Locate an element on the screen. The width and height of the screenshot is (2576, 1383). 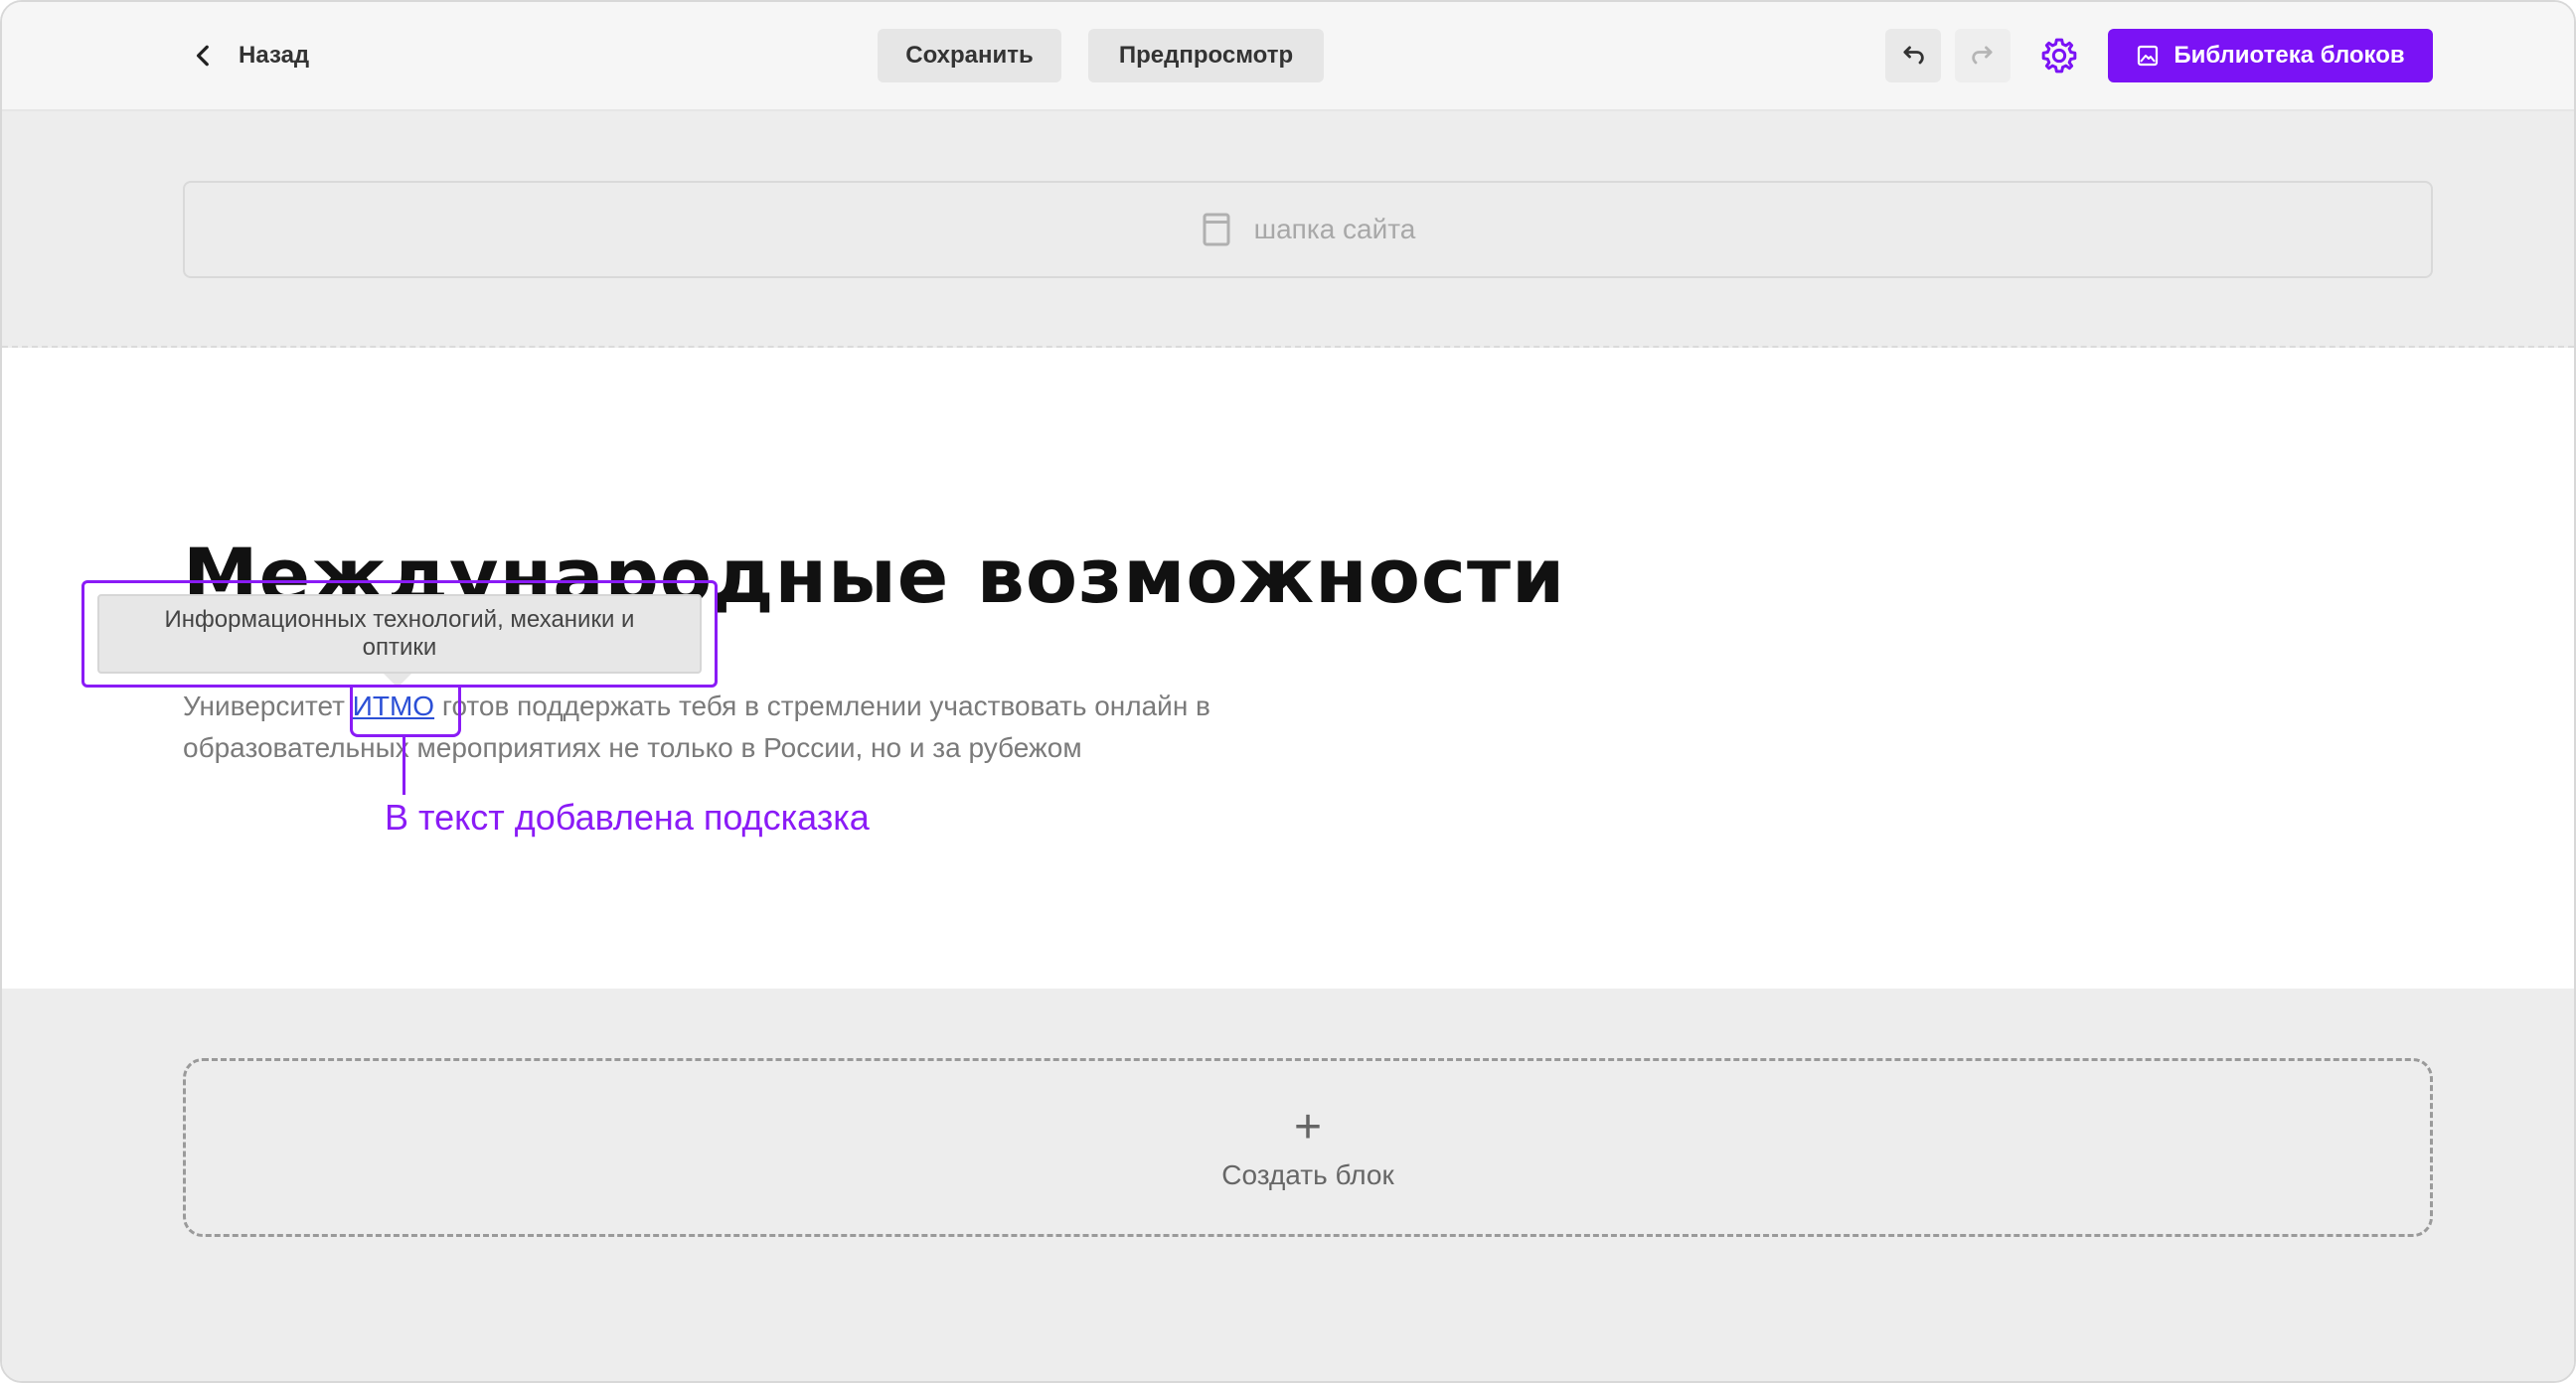
undo-icon is located at coordinates (1913, 55).